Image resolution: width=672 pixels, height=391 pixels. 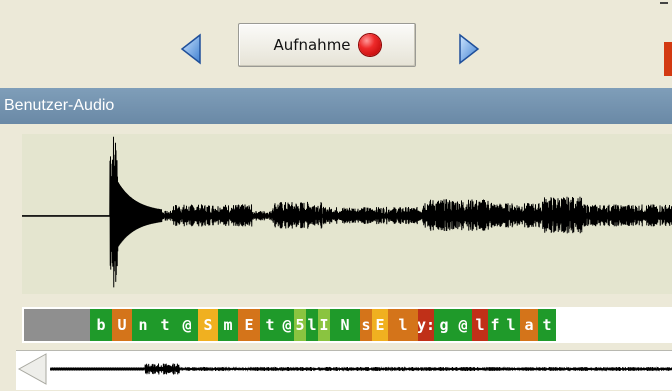 What do you see at coordinates (101, 325) in the screenshot?
I see `phoneme-segment: b` at bounding box center [101, 325].